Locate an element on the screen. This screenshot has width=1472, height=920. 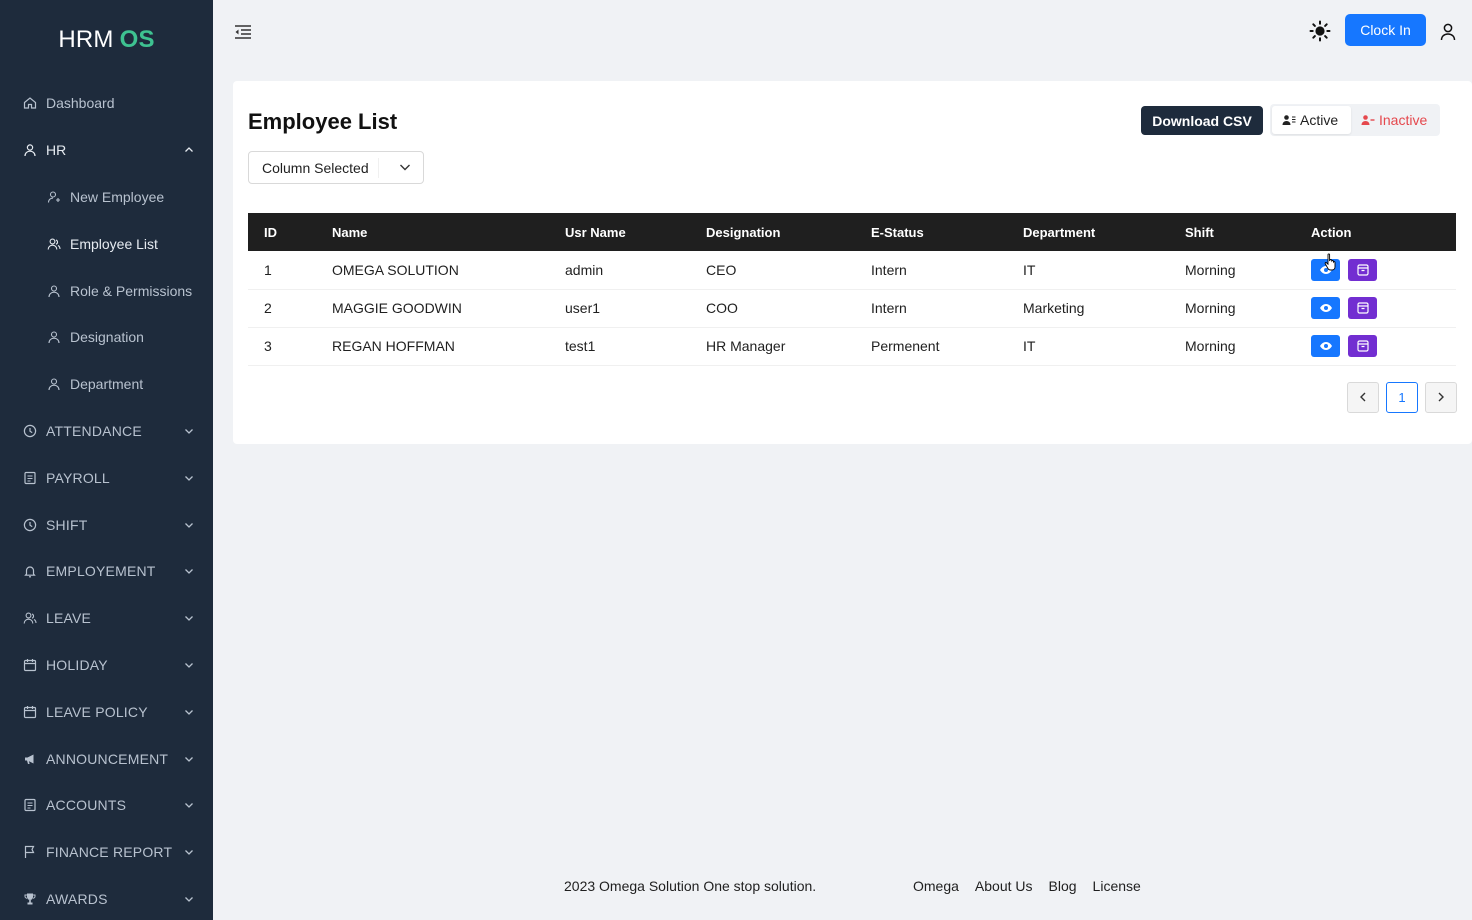
pagination-page-1: 1 is located at coordinates (1402, 397).